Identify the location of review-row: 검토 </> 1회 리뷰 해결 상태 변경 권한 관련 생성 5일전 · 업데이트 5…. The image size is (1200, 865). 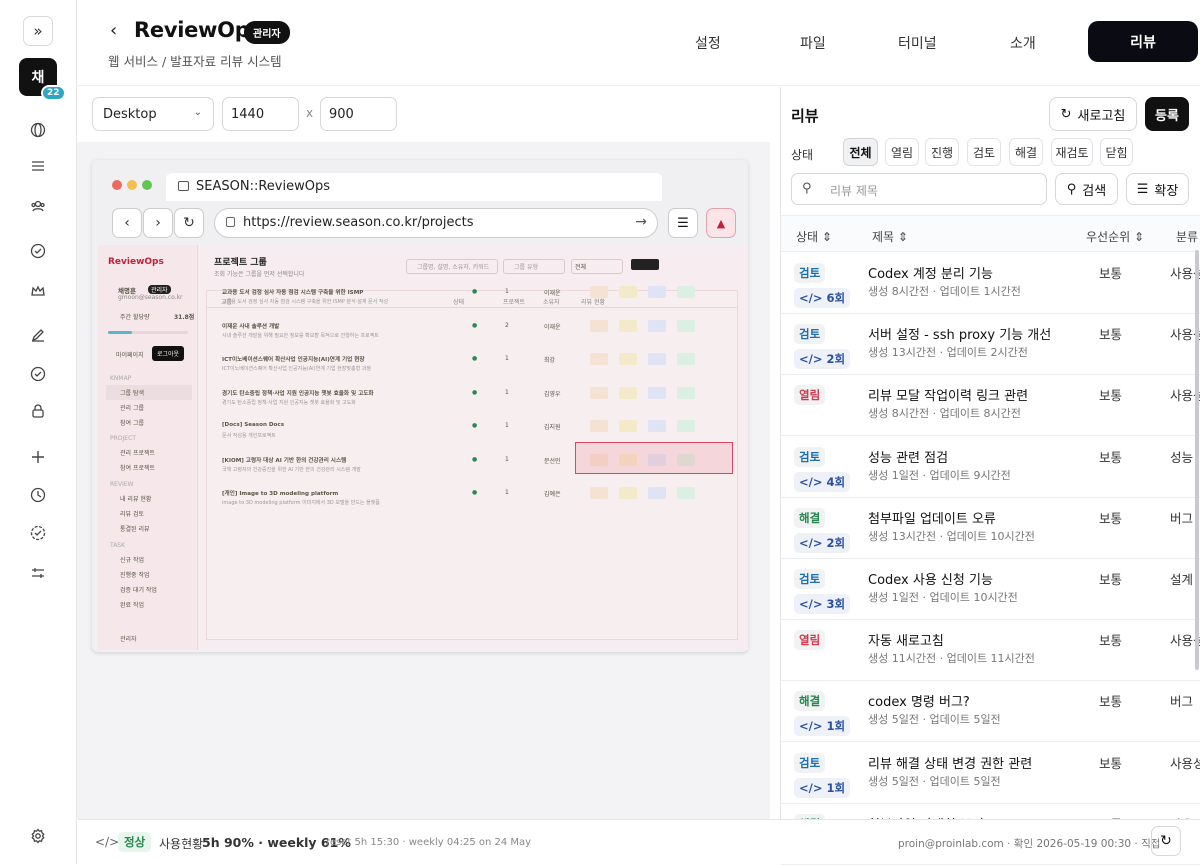
(990, 773).